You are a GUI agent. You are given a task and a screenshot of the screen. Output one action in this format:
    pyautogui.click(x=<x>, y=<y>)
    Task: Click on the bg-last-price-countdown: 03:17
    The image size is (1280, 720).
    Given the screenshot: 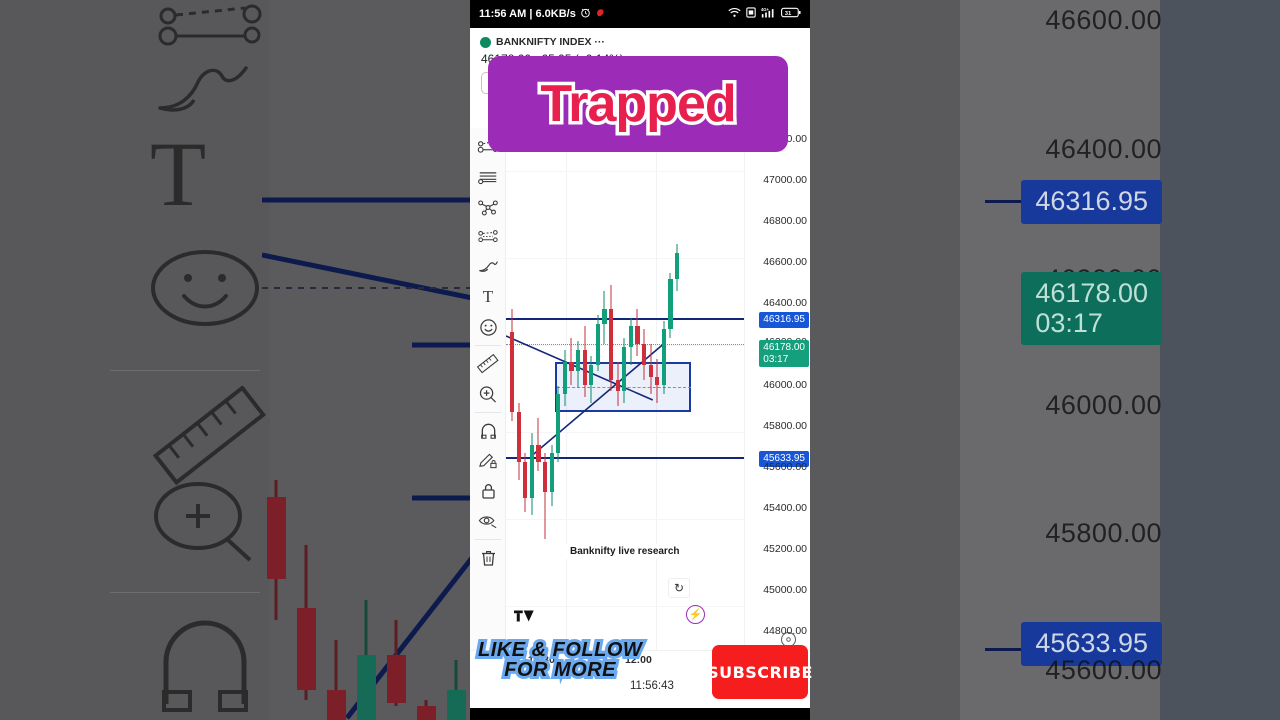 What is the action you would take?
    pyautogui.click(x=1069, y=323)
    